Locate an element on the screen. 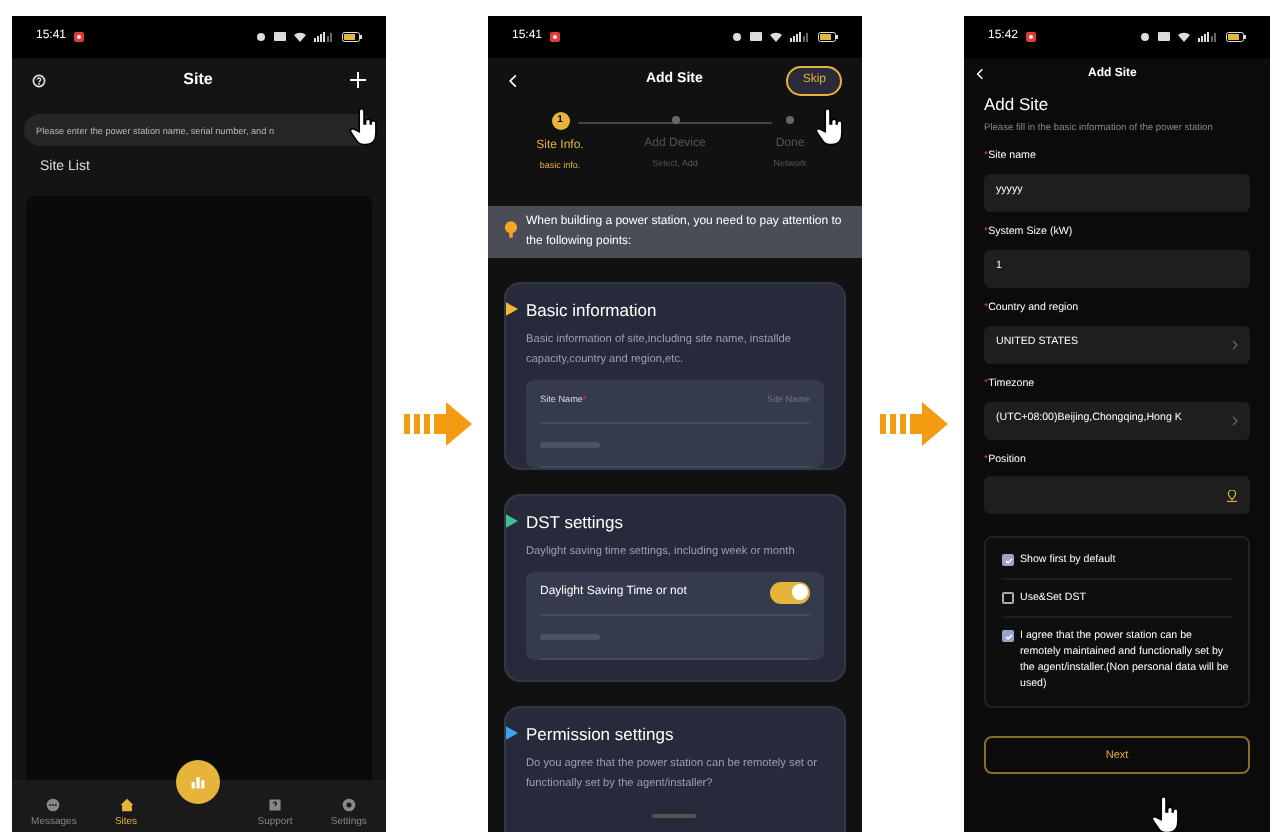 This screenshot has width=1276, height=832. page-indicator is located at coordinates (674, 816).